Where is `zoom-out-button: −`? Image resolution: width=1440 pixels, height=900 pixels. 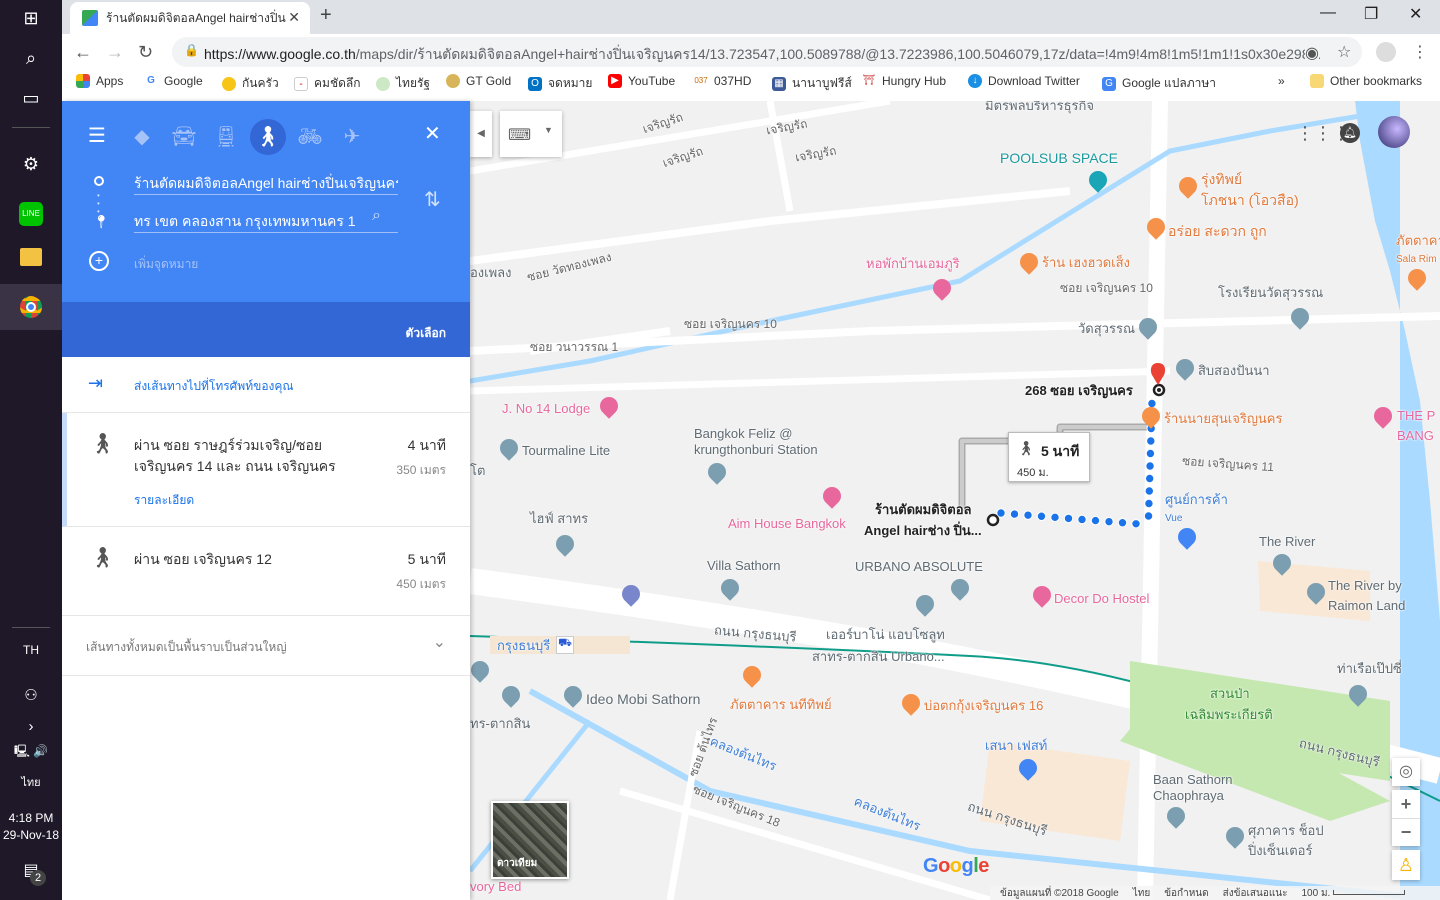 zoom-out-button: − is located at coordinates (1406, 832).